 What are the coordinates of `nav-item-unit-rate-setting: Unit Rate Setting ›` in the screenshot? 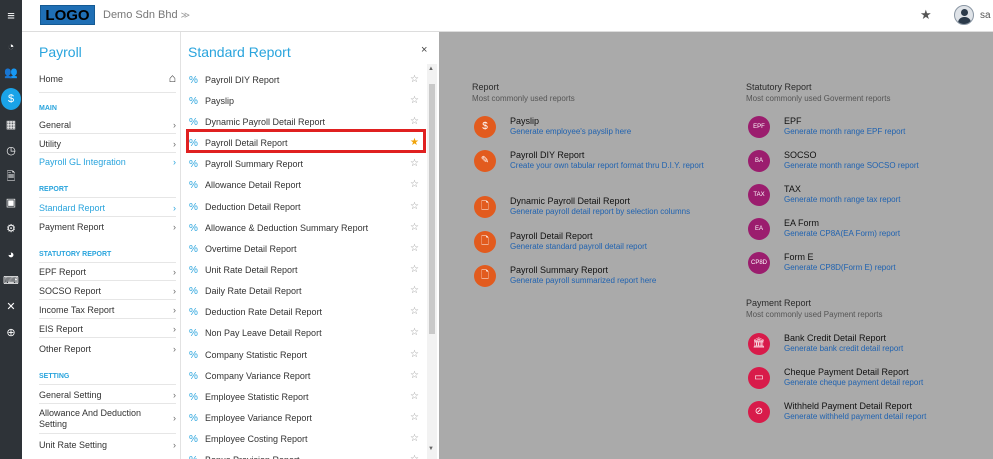 It's located at (107, 445).